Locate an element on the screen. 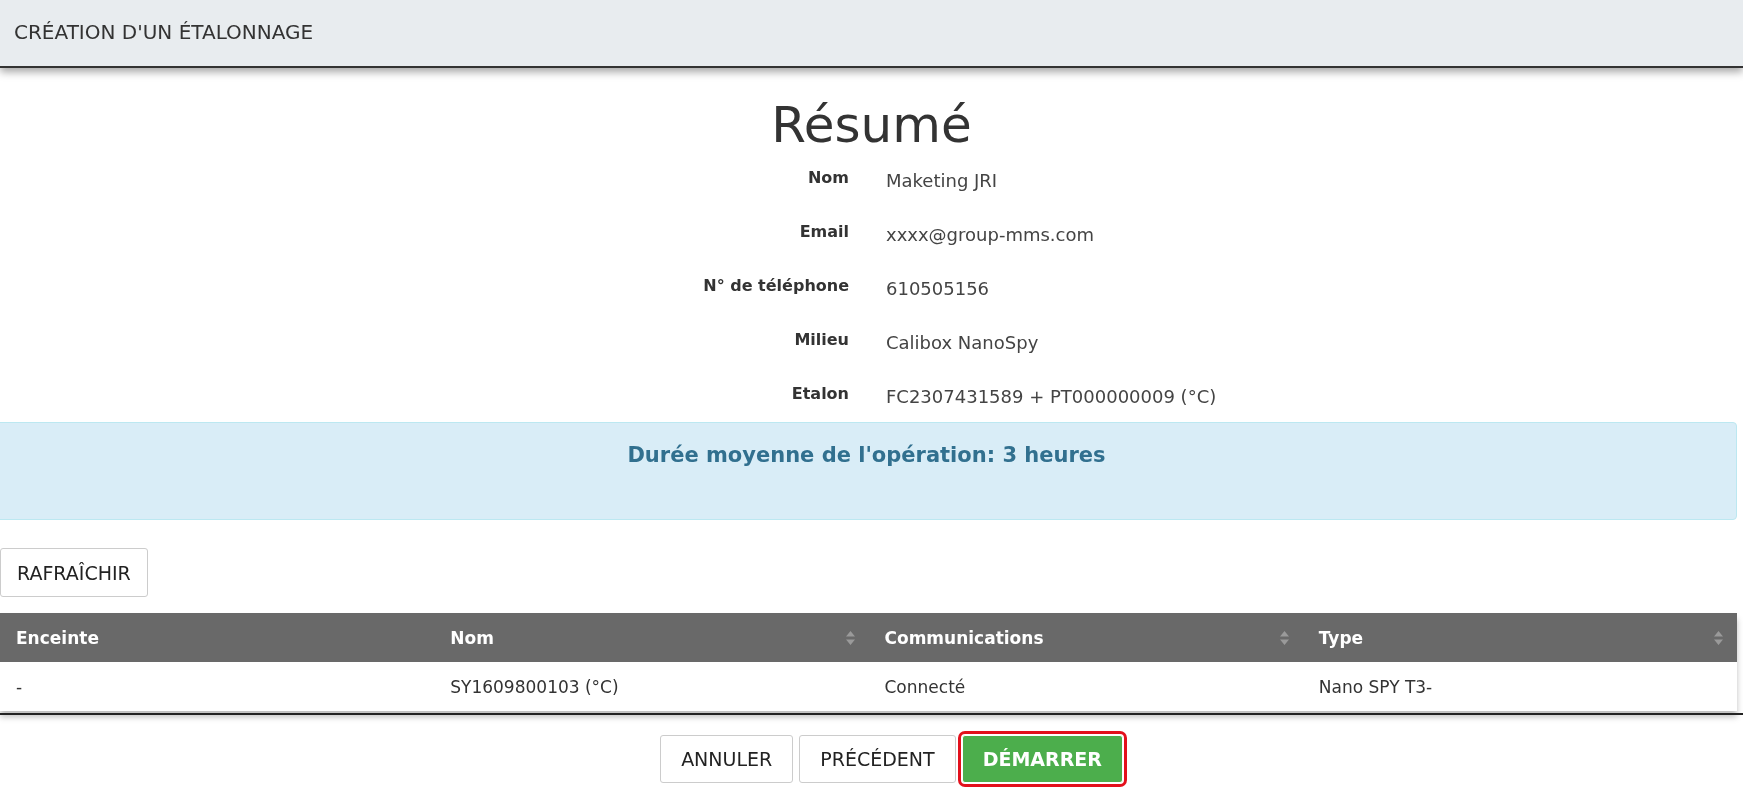 The image size is (1743, 803). column-header: Enceinte is located at coordinates (57, 637).